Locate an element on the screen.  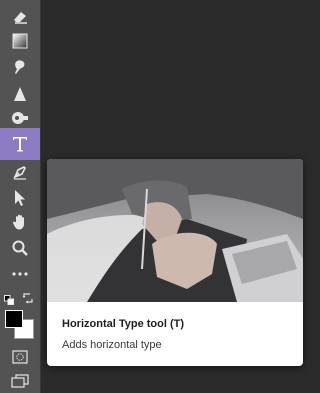
default-colors-icon is located at coordinates (9, 300).